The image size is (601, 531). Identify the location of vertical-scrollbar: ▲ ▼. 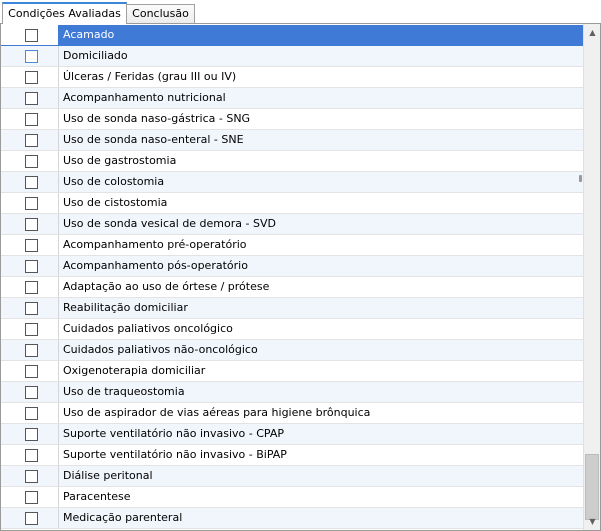
(591, 277).